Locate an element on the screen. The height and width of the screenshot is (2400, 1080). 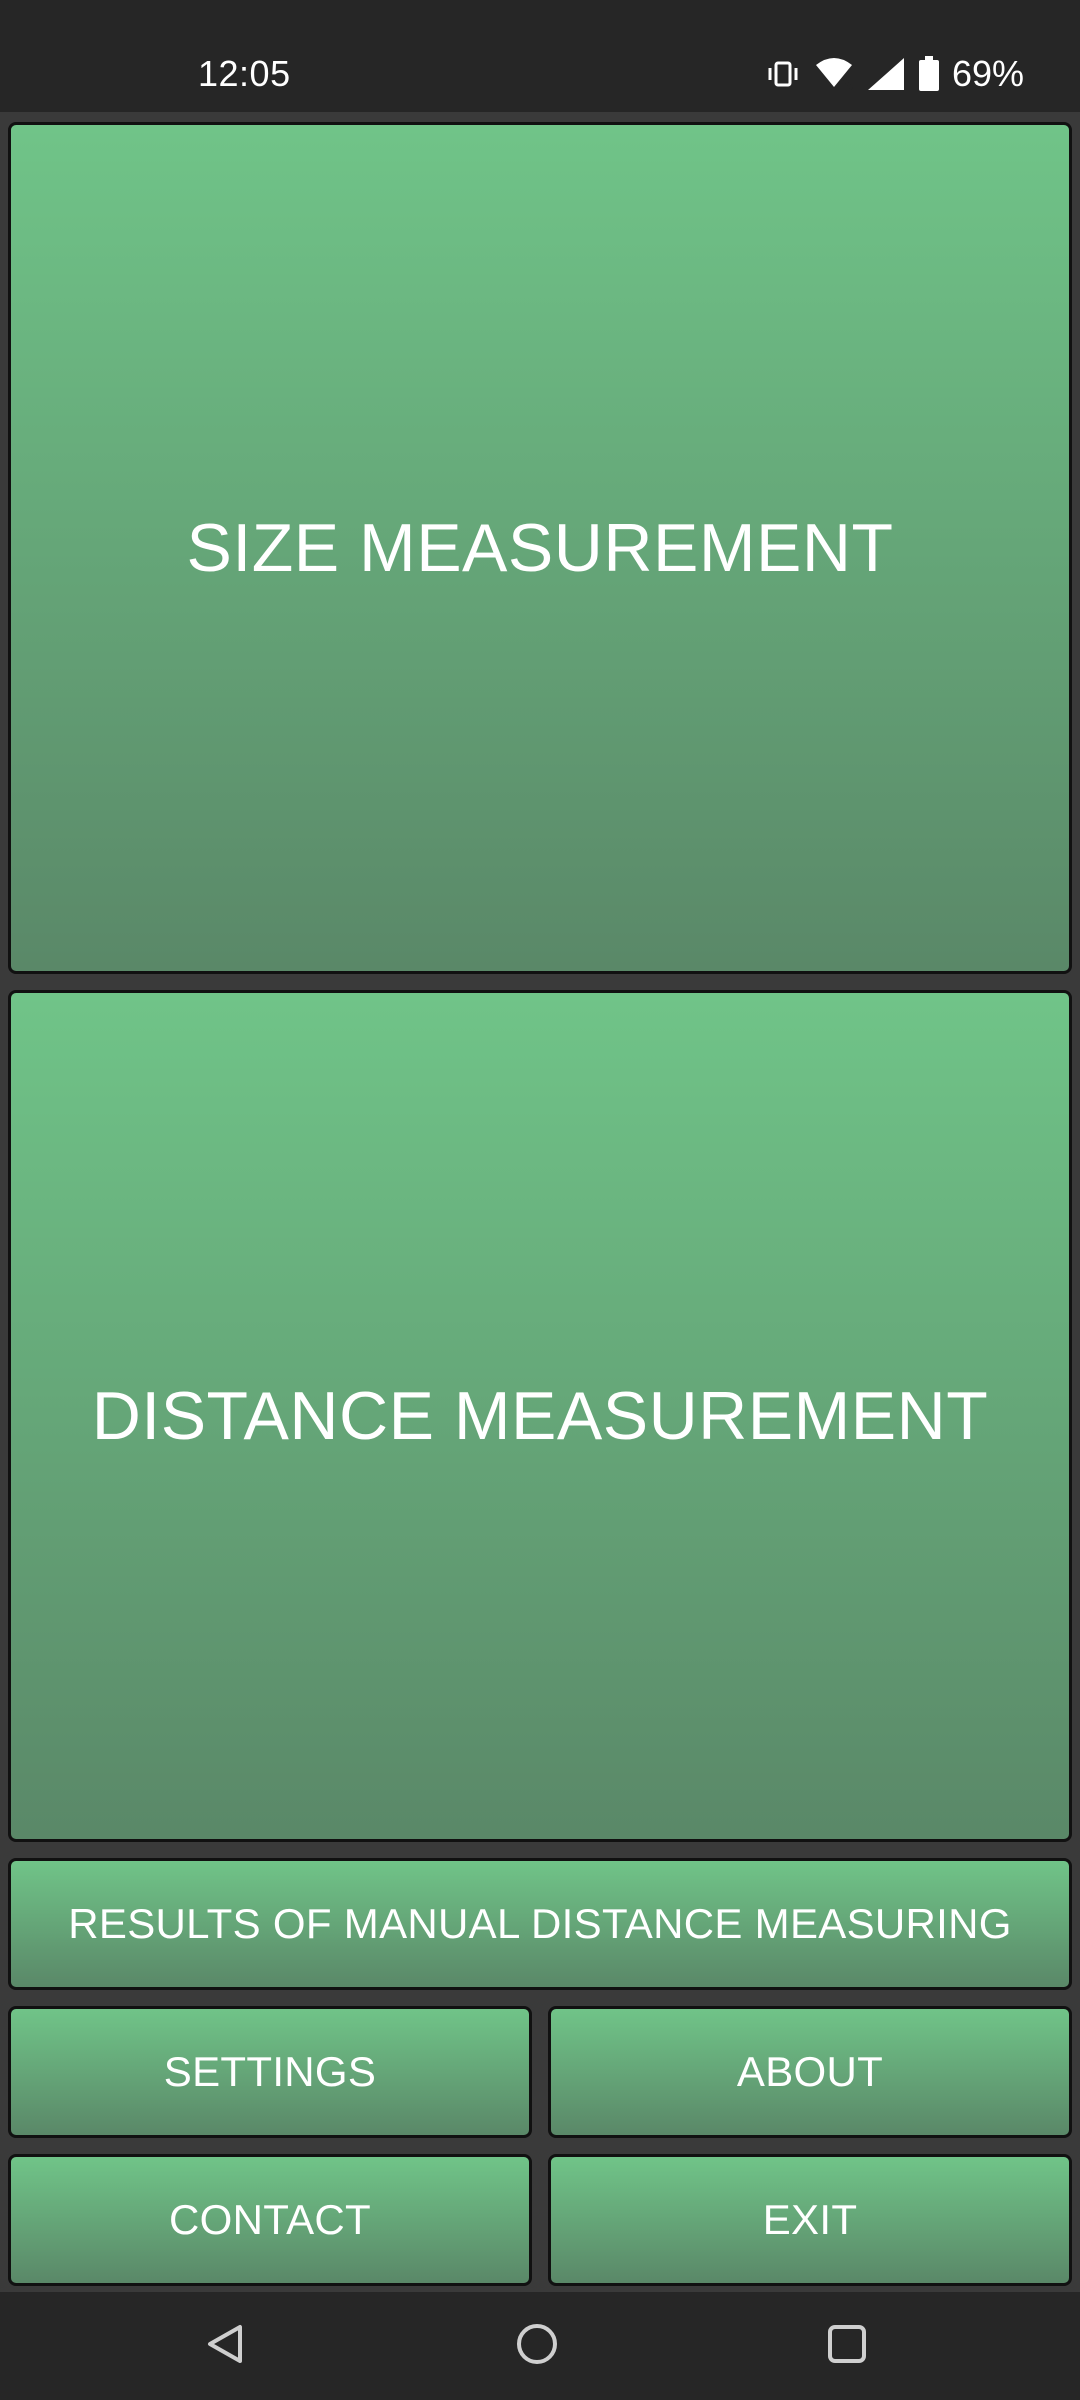
size-measurement-label: SIZE MEASUREMENT is located at coordinates (540, 548).